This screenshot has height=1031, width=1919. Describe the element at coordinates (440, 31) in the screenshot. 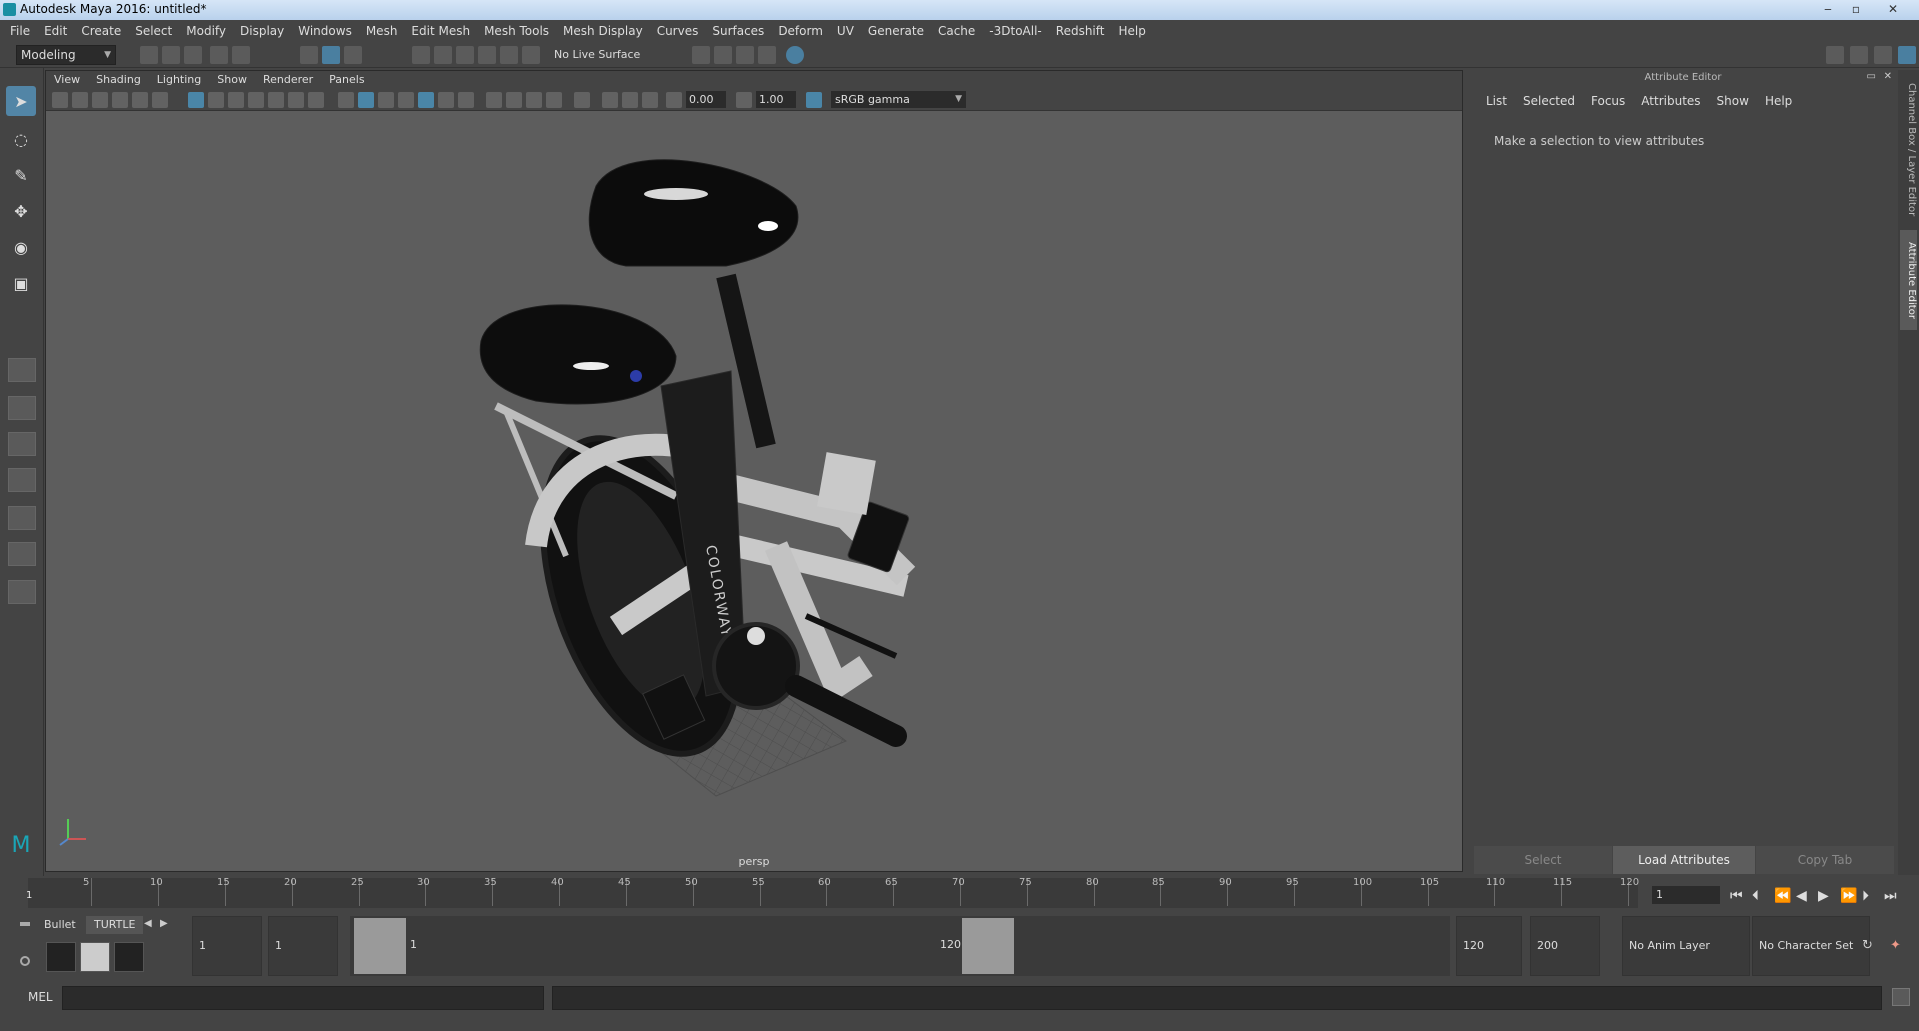

I see `menu-edit-mesh: Edit Mesh` at that location.